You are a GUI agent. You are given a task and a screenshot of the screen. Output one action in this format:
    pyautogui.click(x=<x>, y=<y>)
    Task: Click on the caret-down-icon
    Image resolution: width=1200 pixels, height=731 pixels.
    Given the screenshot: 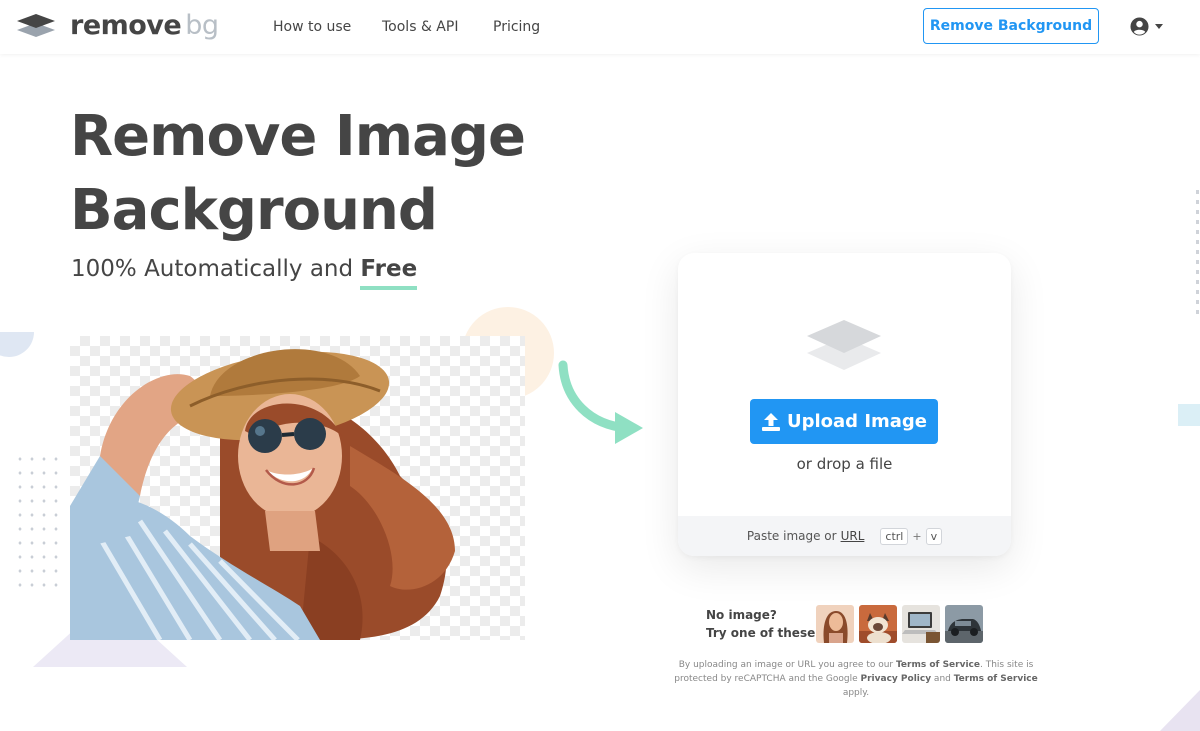 What is the action you would take?
    pyautogui.click(x=1159, y=26)
    